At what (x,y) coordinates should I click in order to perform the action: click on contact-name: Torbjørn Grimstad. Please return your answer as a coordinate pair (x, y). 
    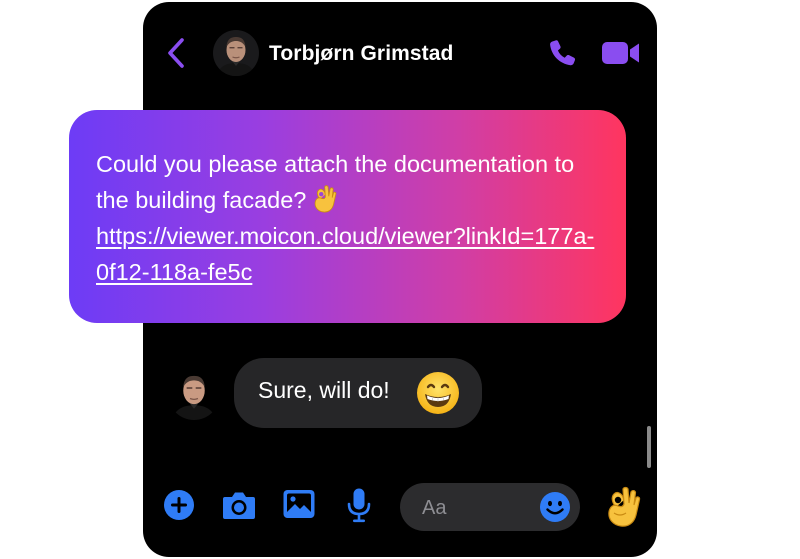
    Looking at the image, I should click on (361, 54).